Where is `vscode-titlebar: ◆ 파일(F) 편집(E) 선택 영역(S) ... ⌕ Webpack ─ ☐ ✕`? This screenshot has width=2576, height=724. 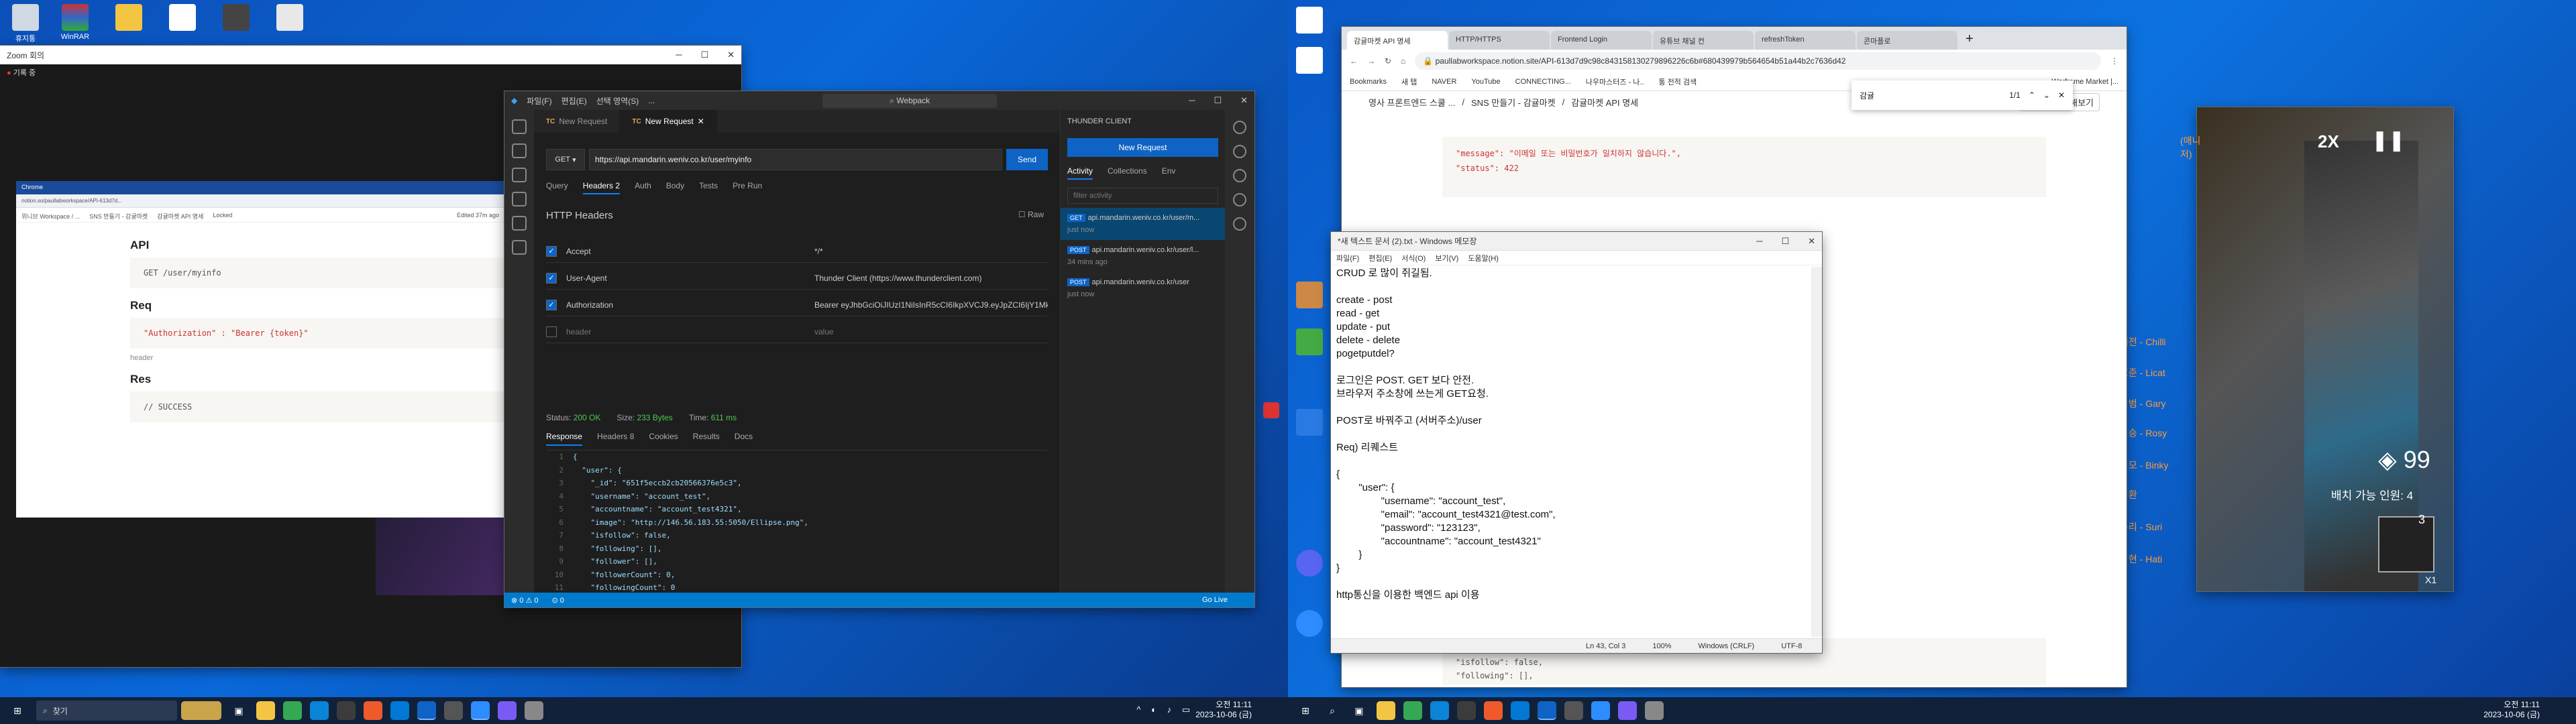 vscode-titlebar: ◆ 파일(F) 편집(E) 선택 영역(S) ... ⌕ Webpack ─ ☐ ✕ is located at coordinates (879, 100).